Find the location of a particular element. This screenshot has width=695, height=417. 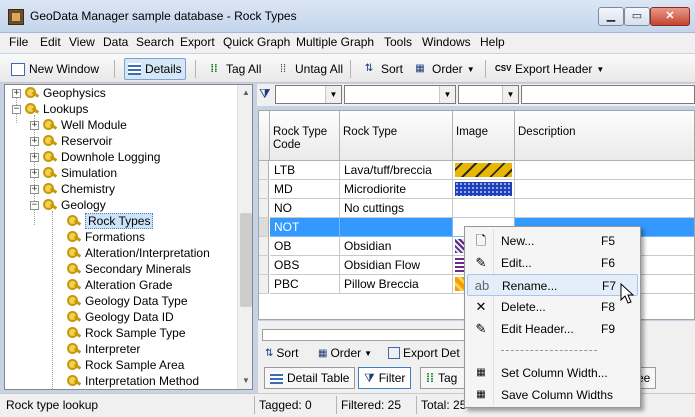

menu-tools: Tools is located at coordinates (398, 42).